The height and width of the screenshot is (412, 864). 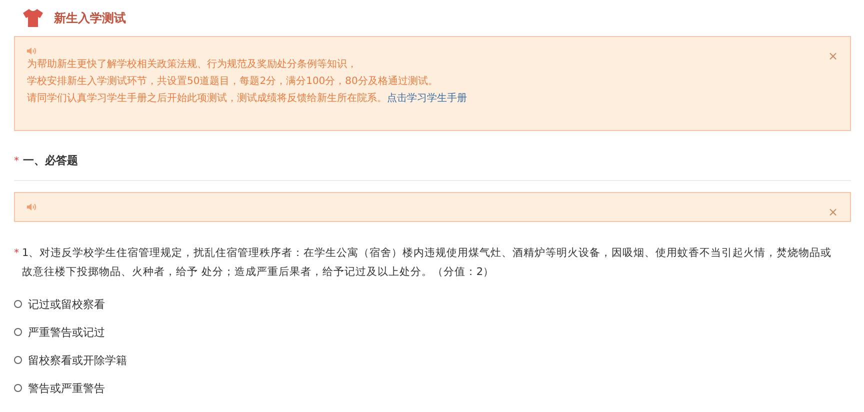 What do you see at coordinates (427, 263) in the screenshot?
I see `question-text: 1、对违反学校学生住宿管理规定，扰乱住宿管理秩序者：在学生公寓（宿舍）楼内违规使用煤气灶、酒精炉等明火设备，因吸烟、使用蚊香不当引起火情，焚烧物品或故意往楼下投掷物品、火种者，给予 处分；造成严重后果者，给予记过及以上处分。（分值：2）` at bounding box center [427, 263].